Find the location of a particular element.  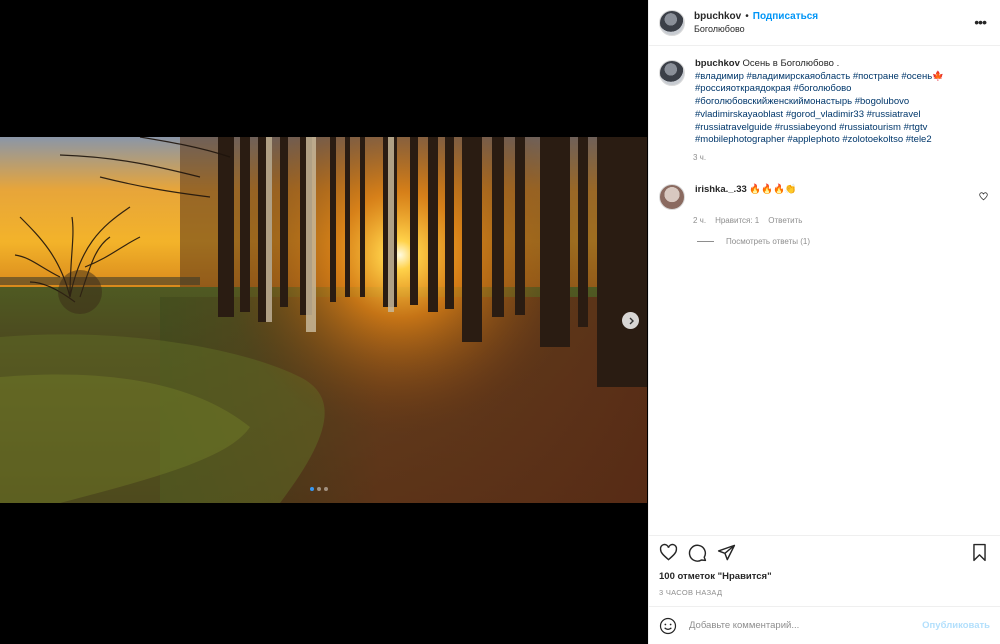

view-replies-label: Посмотреть ответы (1) is located at coordinates (768, 241).